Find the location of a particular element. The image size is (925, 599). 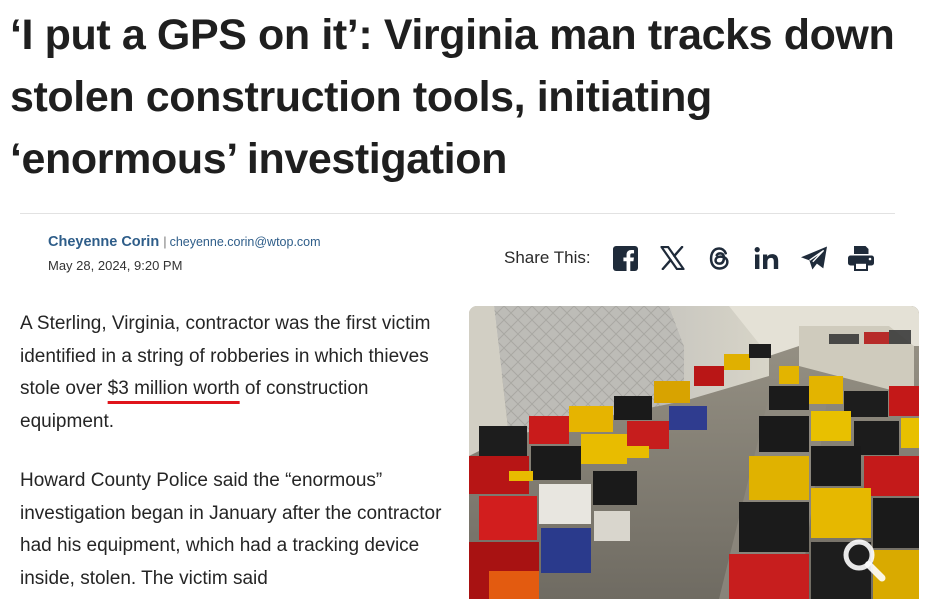

print-icon is located at coordinates (860, 258).